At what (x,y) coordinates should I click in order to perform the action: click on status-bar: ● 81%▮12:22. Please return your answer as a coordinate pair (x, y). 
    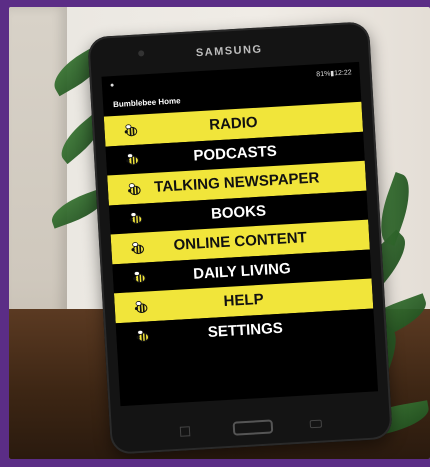
    Looking at the image, I should click on (231, 81).